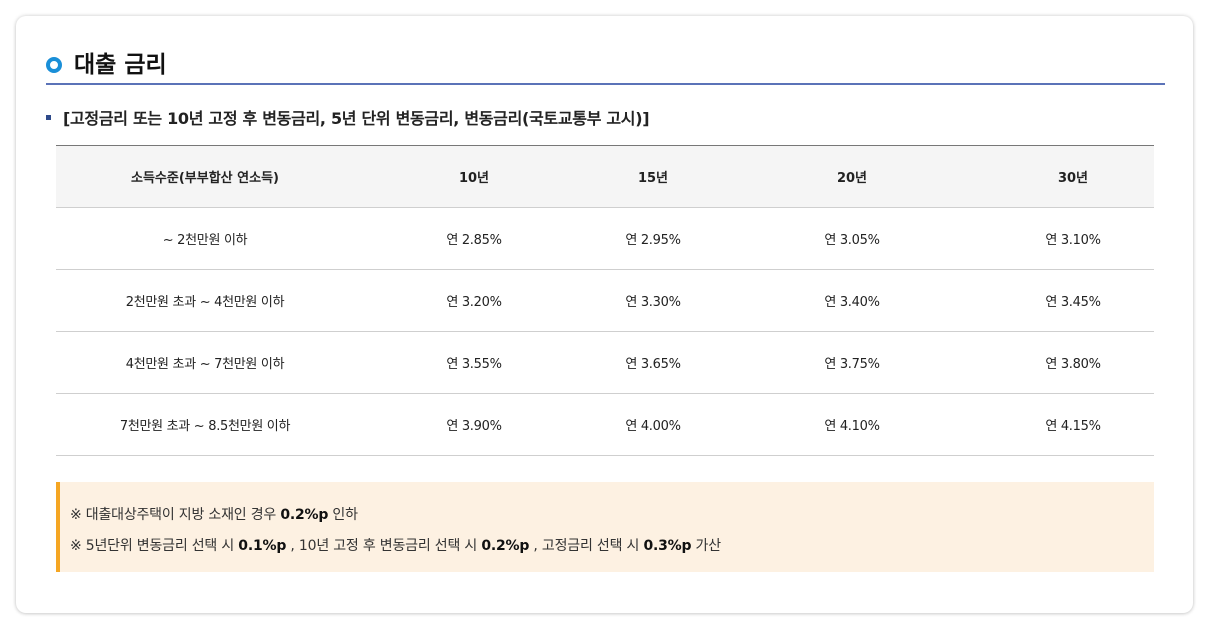  Describe the element at coordinates (1073, 176) in the screenshot. I see `header-30y: 30년` at that location.